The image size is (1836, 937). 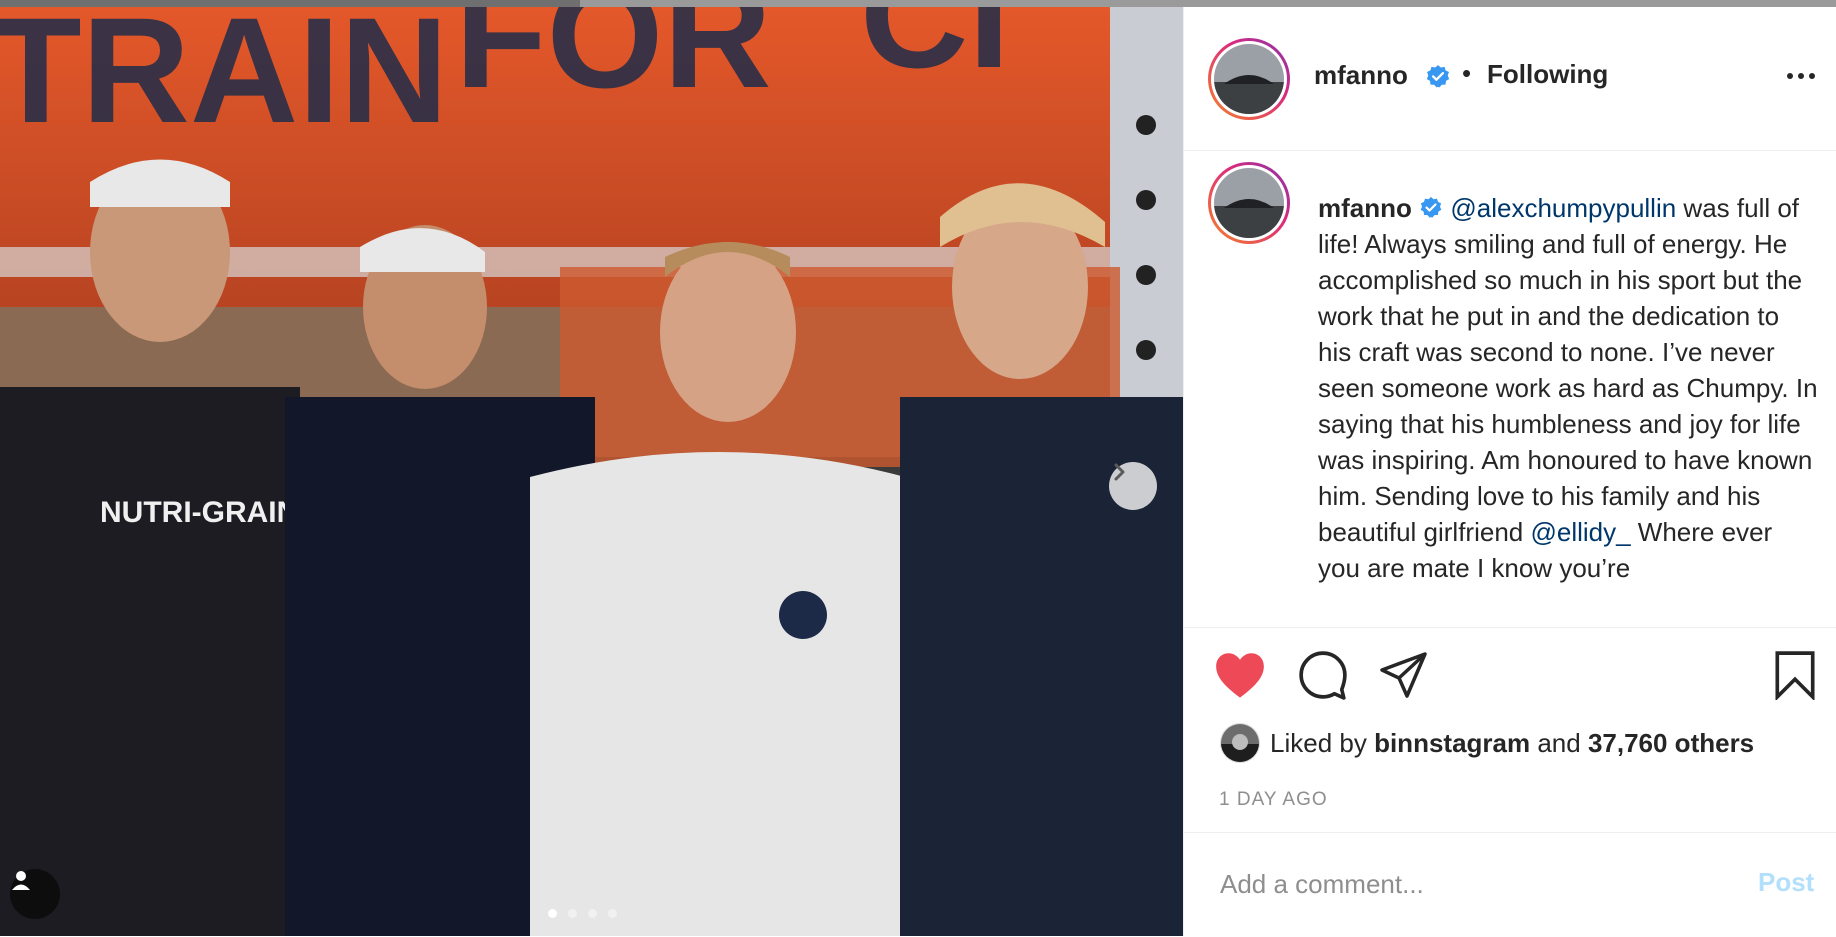 What do you see at coordinates (613, 63) in the screenshot?
I see `banner-letters: FOR` at bounding box center [613, 63].